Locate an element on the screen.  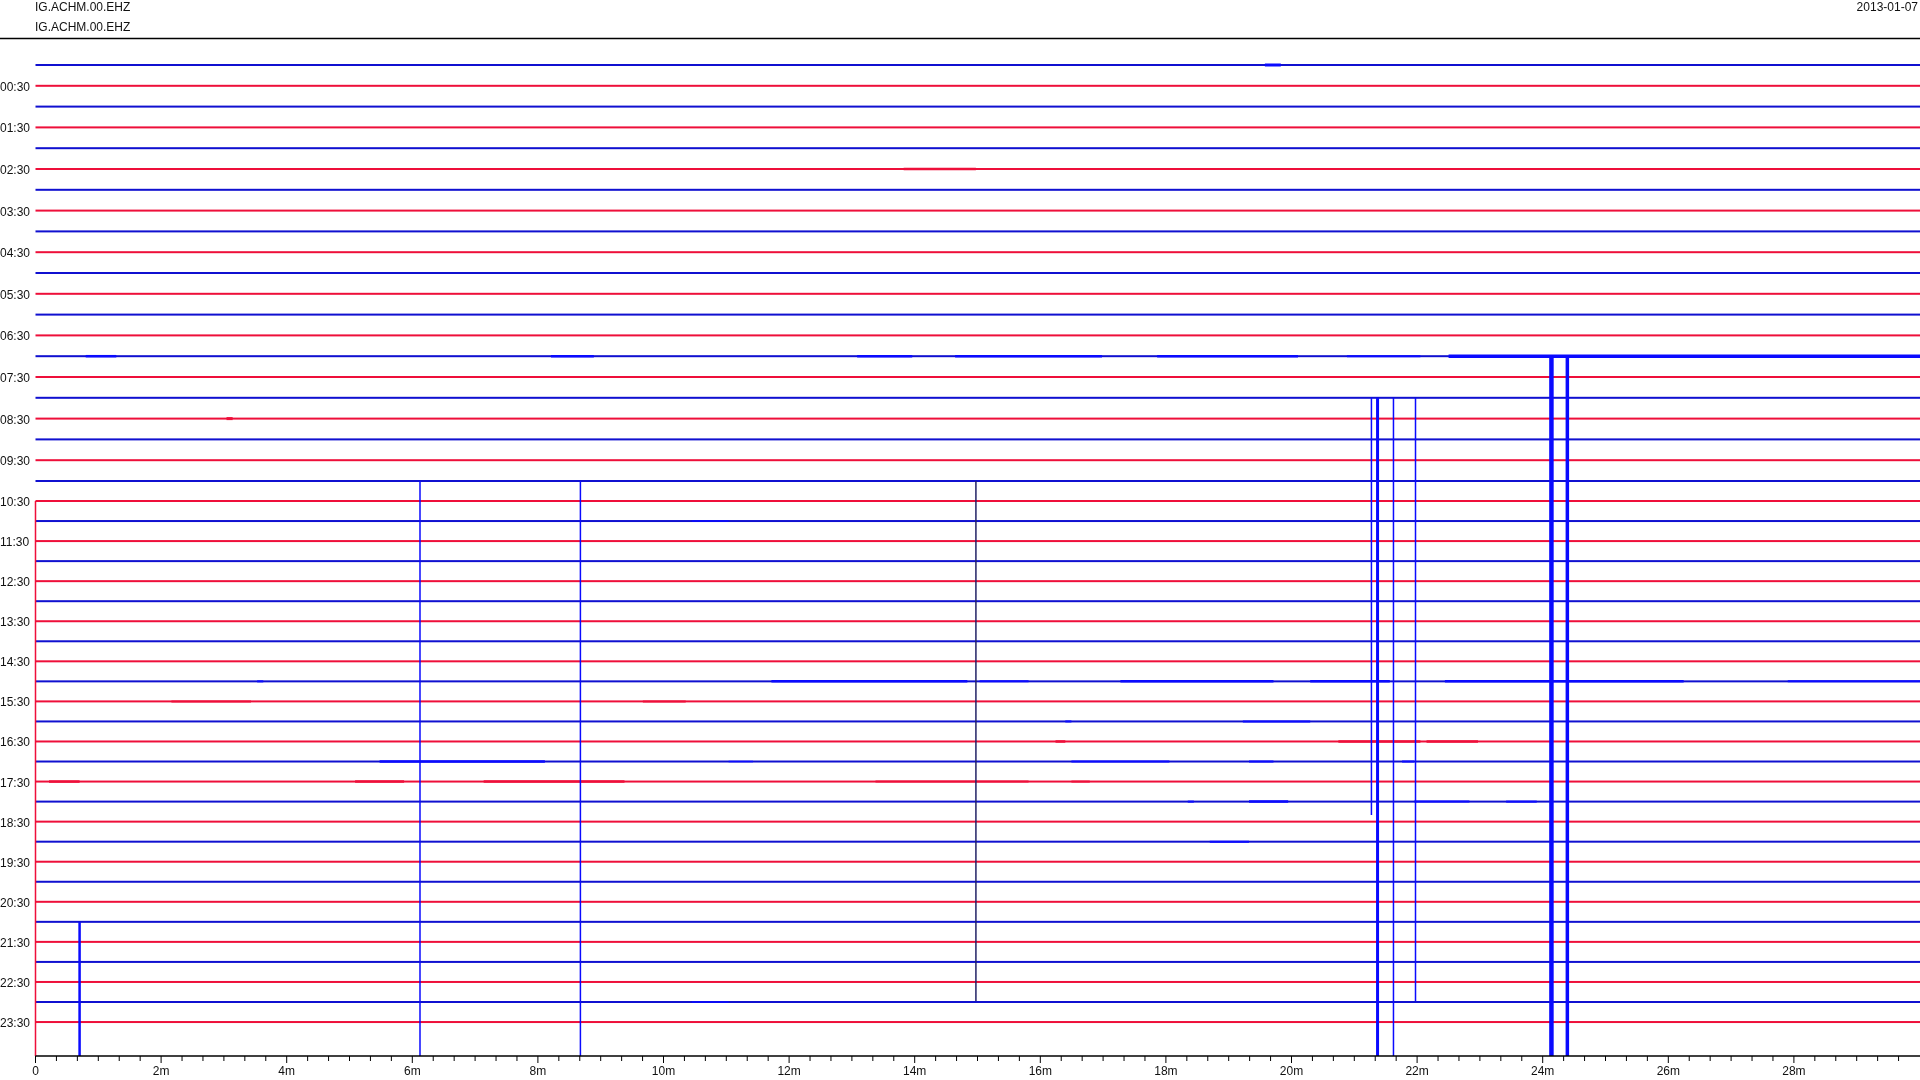
time-label: 06:30 is located at coordinates (15, 336).